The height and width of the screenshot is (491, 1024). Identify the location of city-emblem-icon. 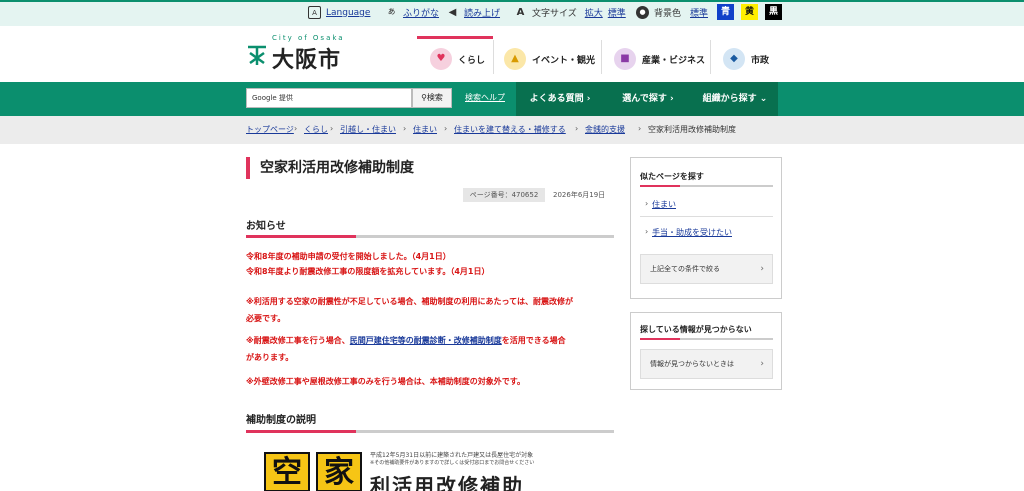
(257, 55).